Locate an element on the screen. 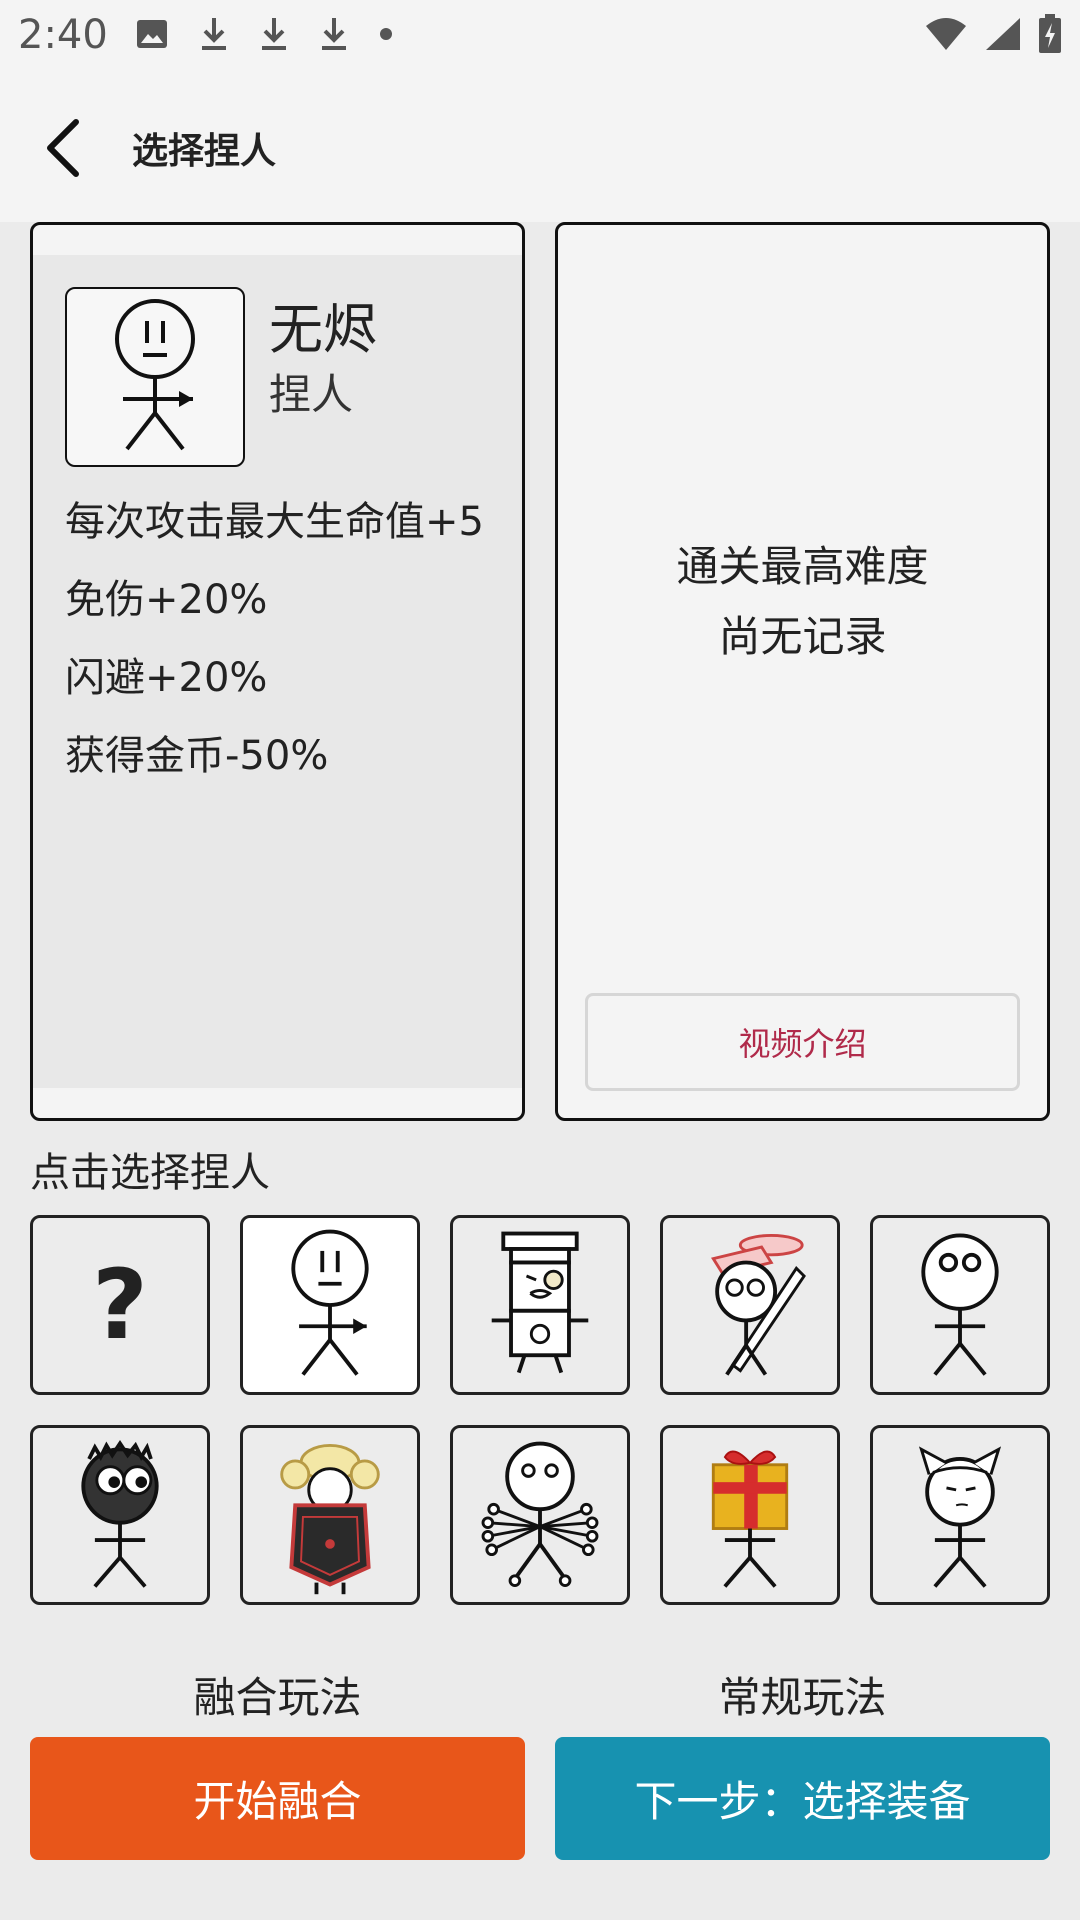 This screenshot has width=1080, height=1920. status-time: 2:40 is located at coordinates (63, 35).